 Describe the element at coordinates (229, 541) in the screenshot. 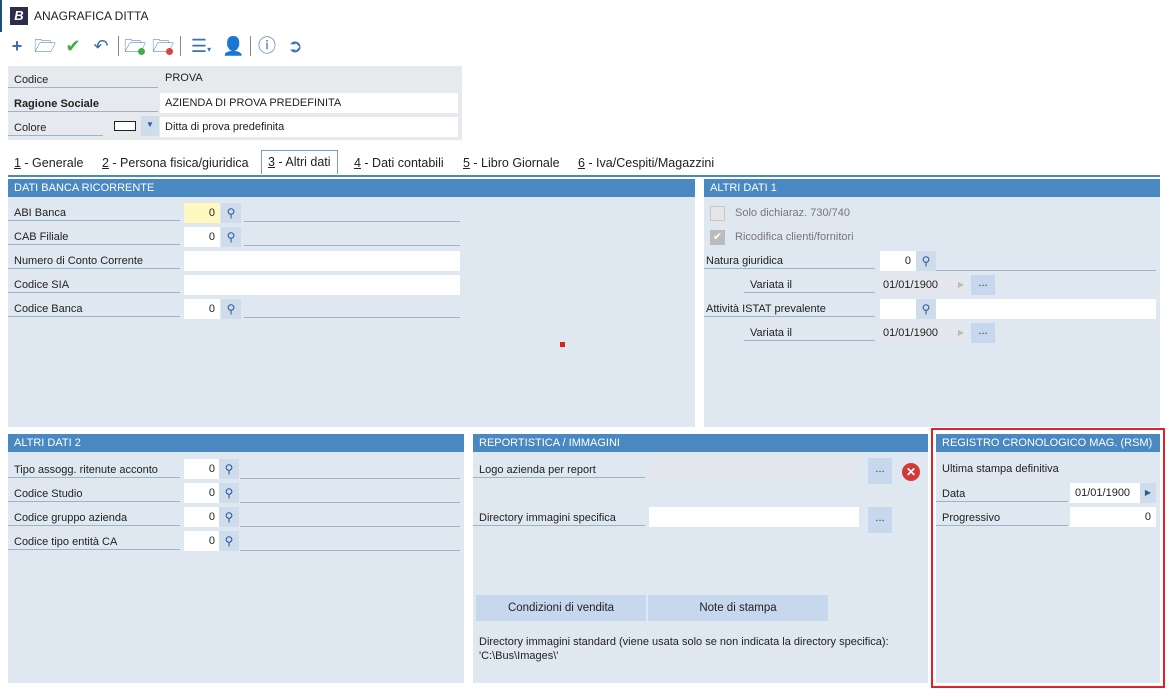

I see `codice-tipo-entita-search-icon: ⚲` at that location.